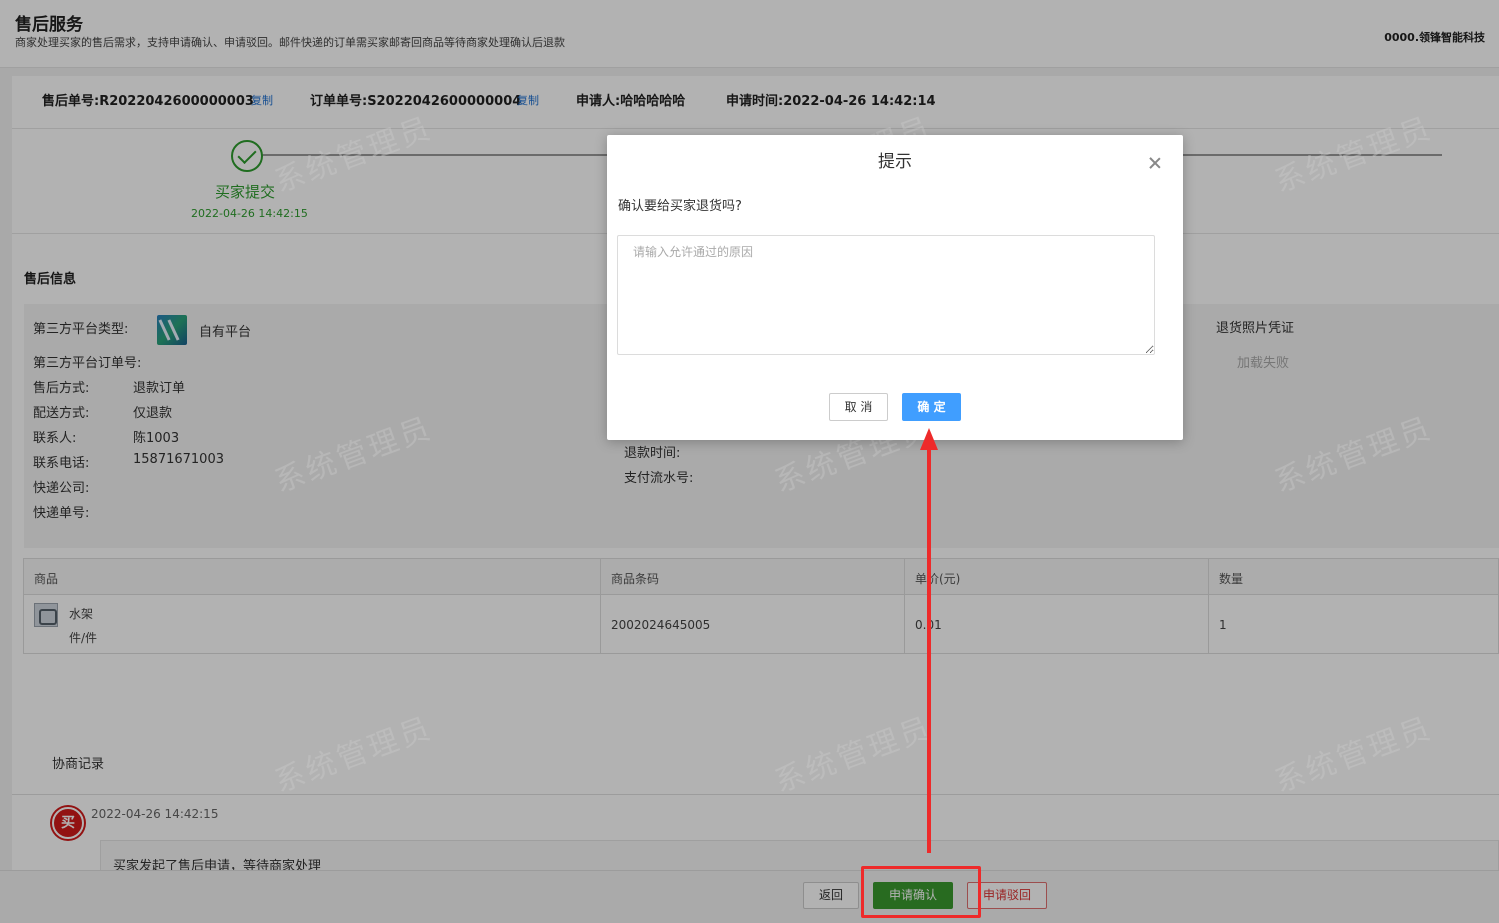 This screenshot has width=1499, height=923. Describe the element at coordinates (931, 407) in the screenshot. I see `ok-button: 确 定` at that location.